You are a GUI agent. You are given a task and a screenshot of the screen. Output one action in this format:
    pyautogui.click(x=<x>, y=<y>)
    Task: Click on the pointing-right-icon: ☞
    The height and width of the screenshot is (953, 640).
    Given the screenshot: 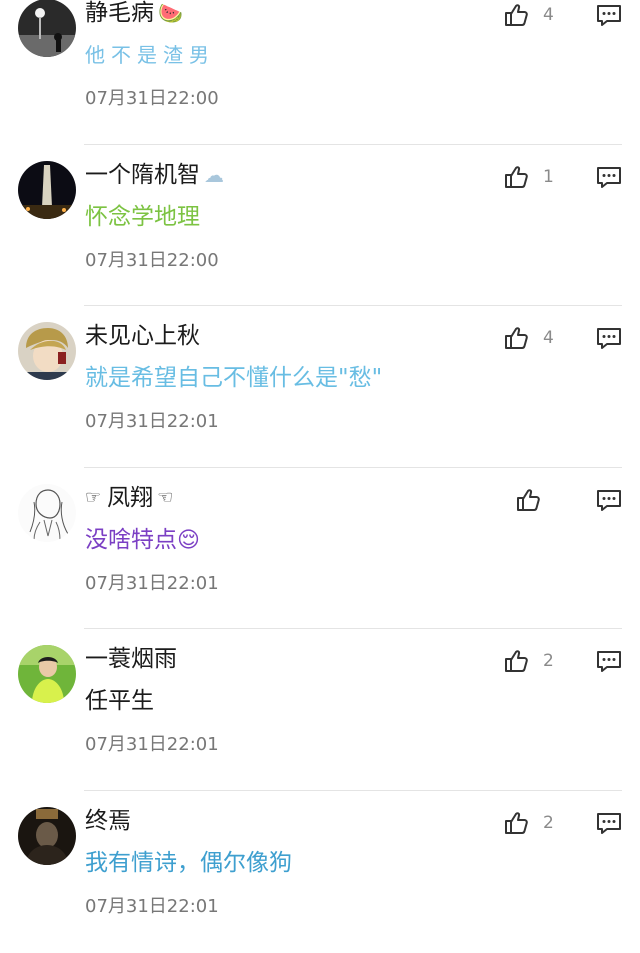 What is the action you would take?
    pyautogui.click(x=93, y=497)
    